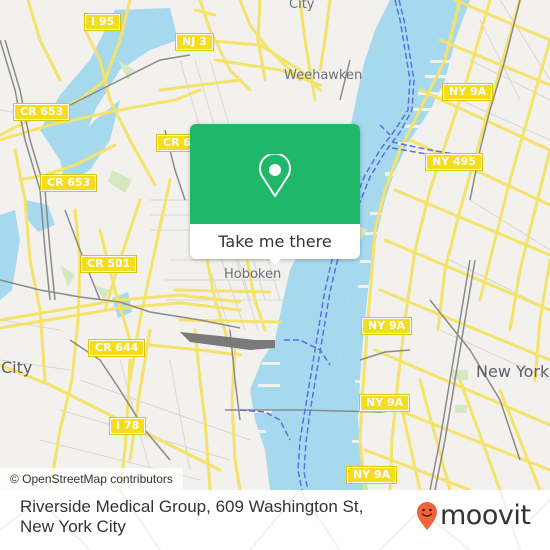  I want to click on road-shield-cr644: CR 644, so click(116, 348).